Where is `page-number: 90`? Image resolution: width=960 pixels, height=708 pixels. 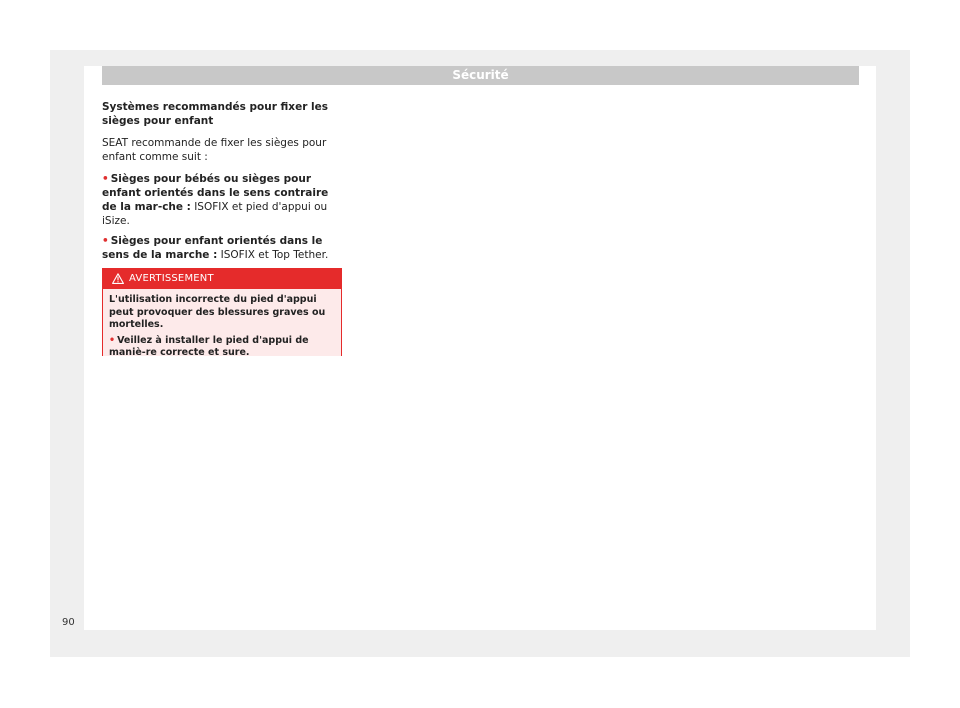 page-number: 90 is located at coordinates (68, 622).